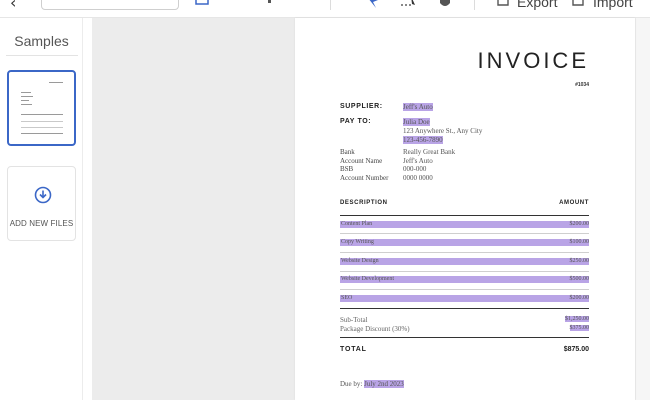 The height and width of the screenshot is (400, 650). Describe the element at coordinates (445, 4) in the screenshot. I see `hand-icon` at that location.